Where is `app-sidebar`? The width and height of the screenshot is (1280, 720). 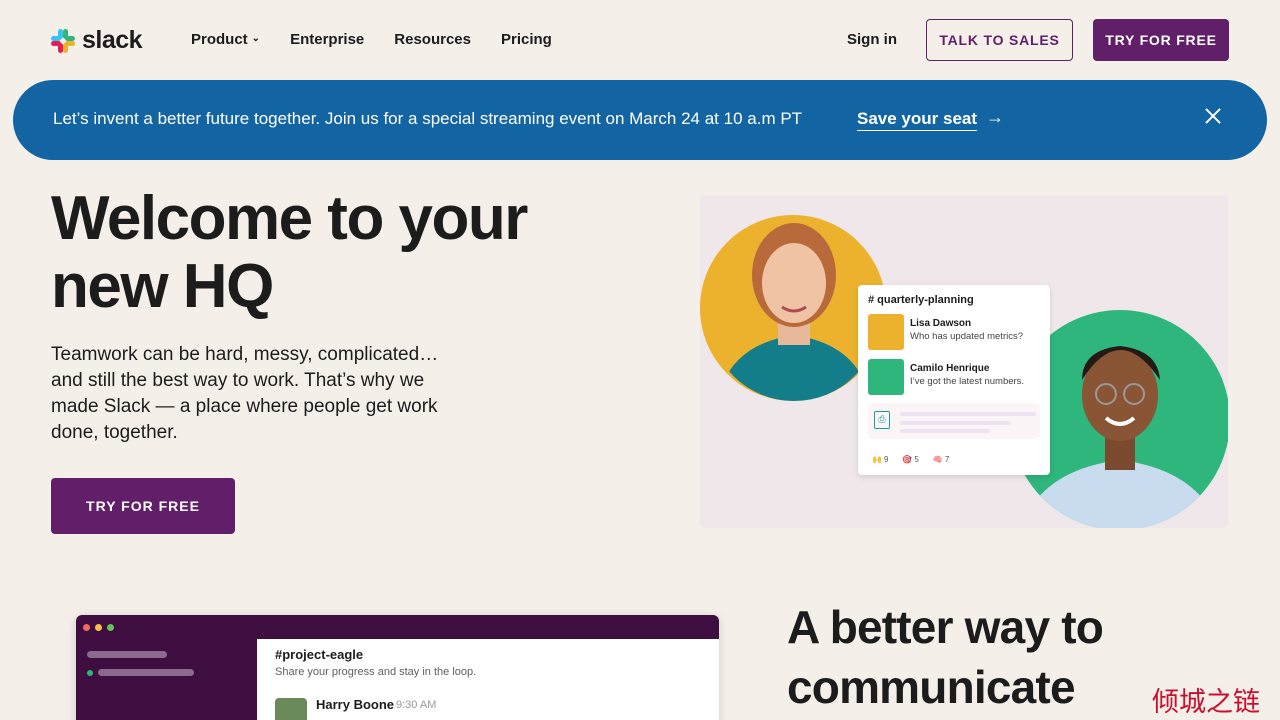 app-sidebar is located at coordinates (166, 679).